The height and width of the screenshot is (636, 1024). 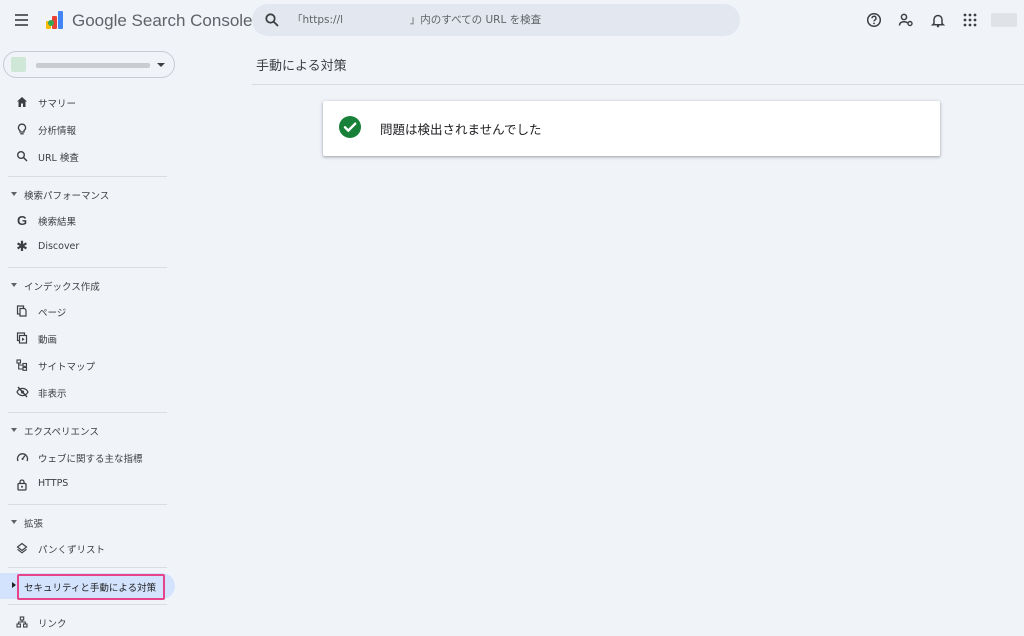 What do you see at coordinates (87, 484) in the screenshot?
I see `sidebar-item-https: HTTPS` at bounding box center [87, 484].